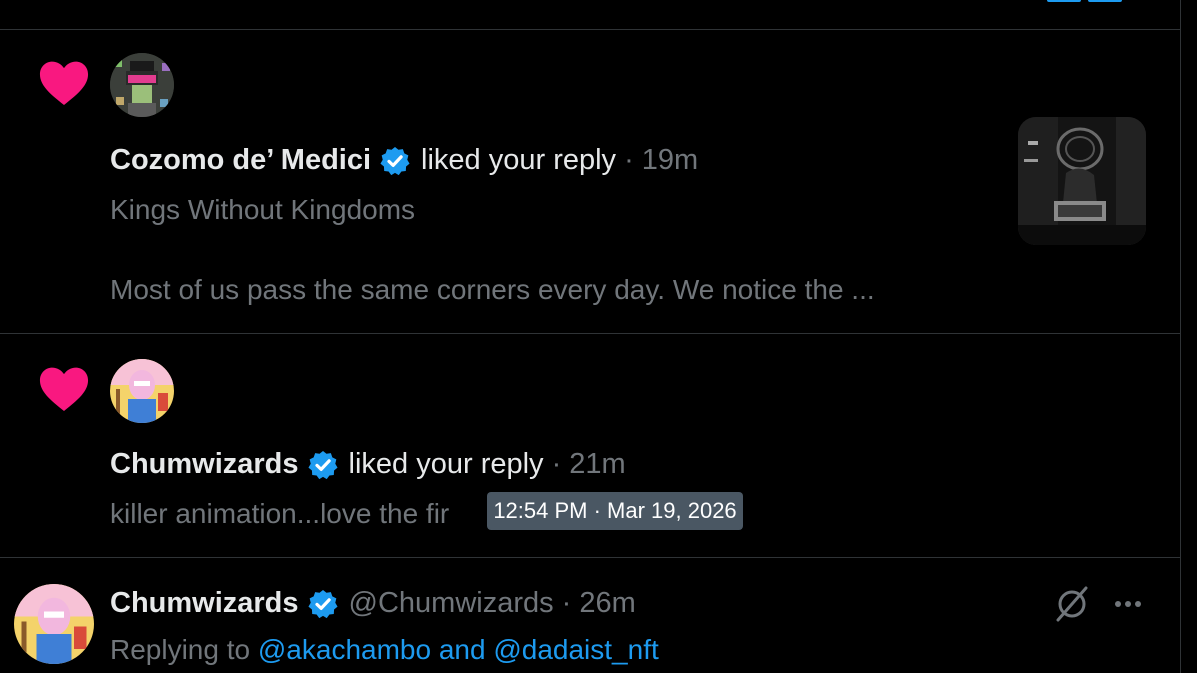 Image resolution: width=1197 pixels, height=673 pixels. Describe the element at coordinates (180, 649) in the screenshot. I see `replying-prefix: Replying to` at that location.